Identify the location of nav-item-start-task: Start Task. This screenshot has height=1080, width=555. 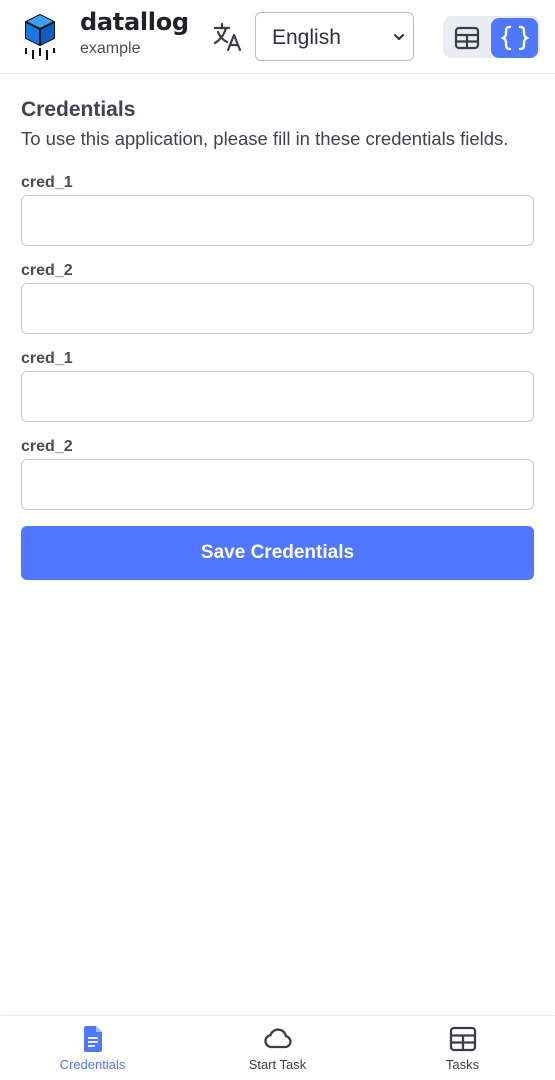
(277, 1048).